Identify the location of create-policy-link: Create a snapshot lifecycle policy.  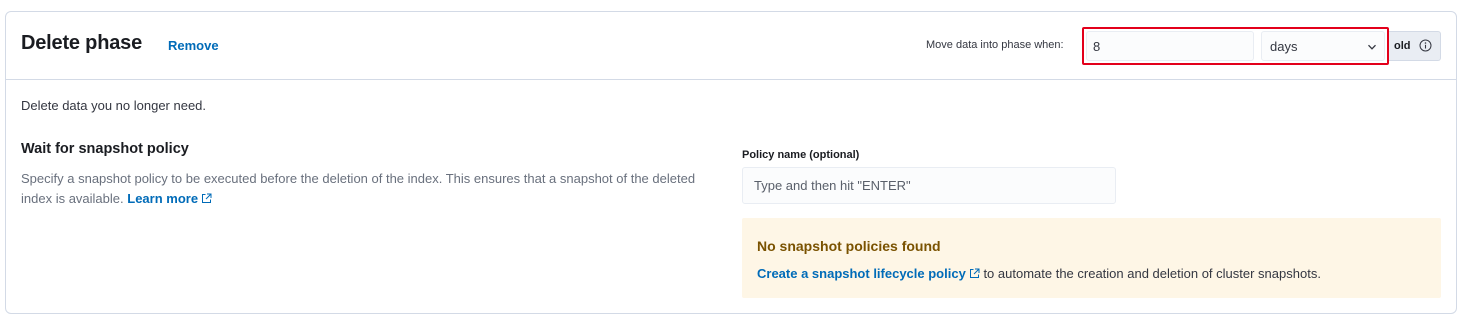
(868, 273).